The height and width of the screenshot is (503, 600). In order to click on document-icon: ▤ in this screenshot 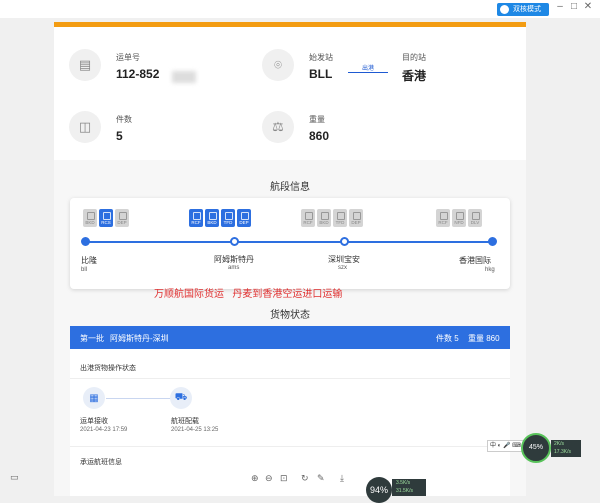, I will do `click(85, 65)`.